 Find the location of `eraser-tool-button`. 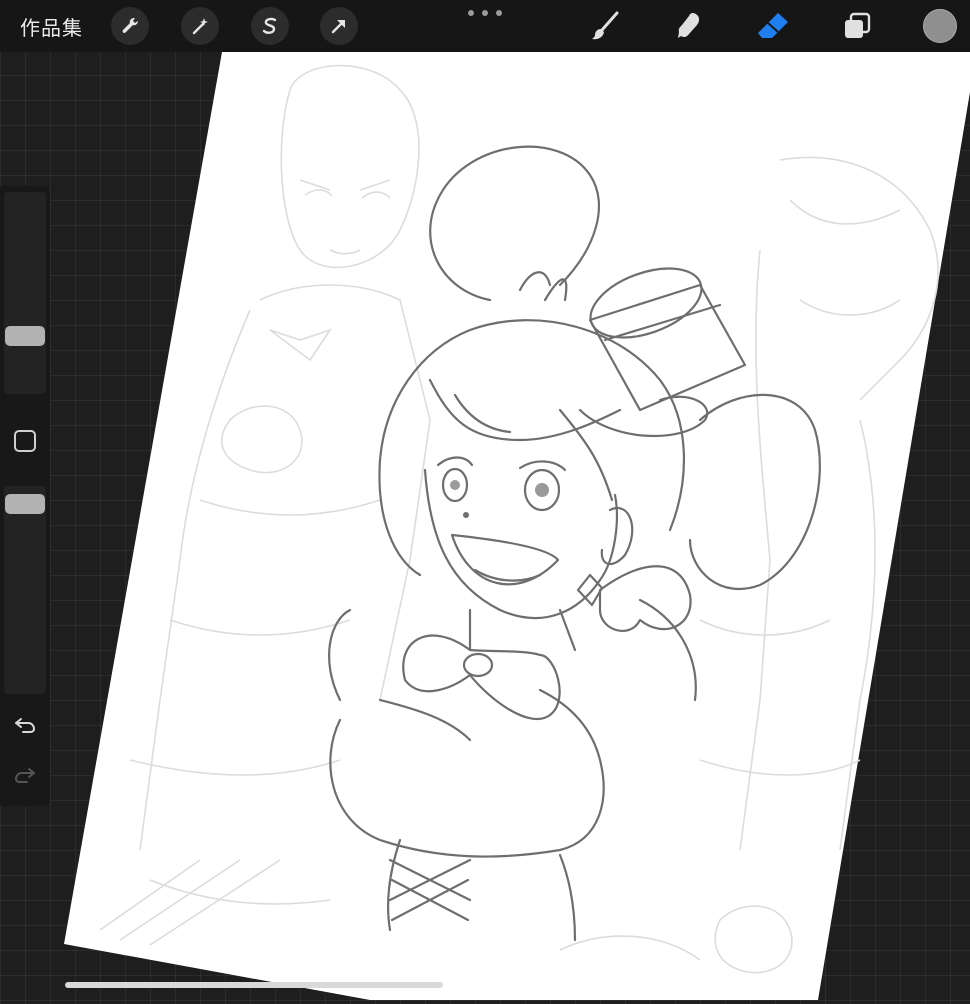

eraser-tool-button is located at coordinates (773, 26).